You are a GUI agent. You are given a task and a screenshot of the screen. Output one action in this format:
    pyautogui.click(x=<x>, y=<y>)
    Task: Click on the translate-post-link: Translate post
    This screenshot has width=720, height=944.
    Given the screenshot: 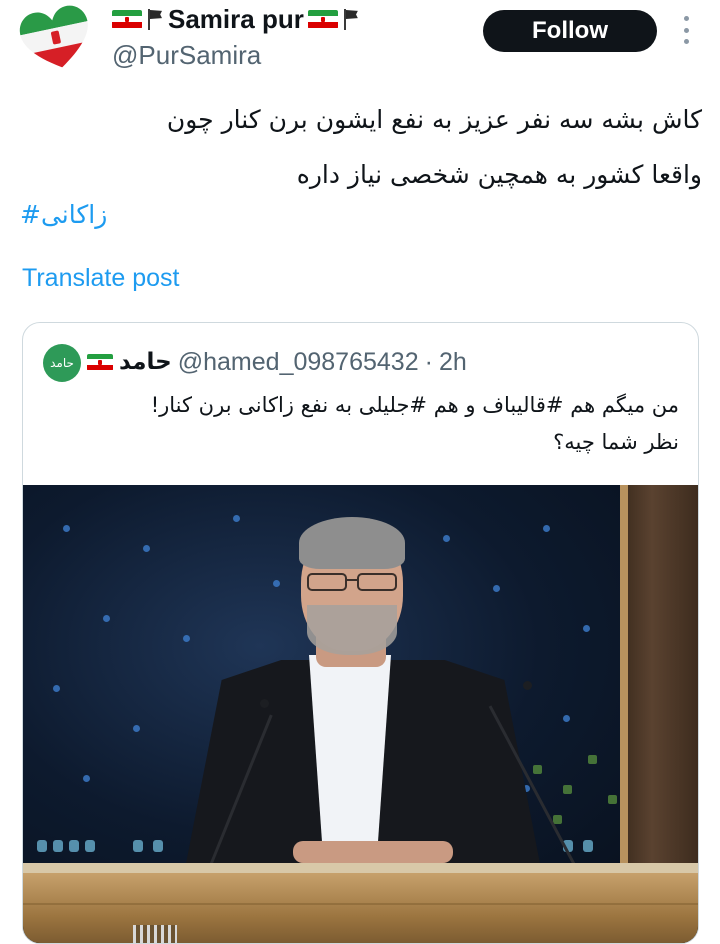 What is the action you would take?
    pyautogui.click(x=100, y=278)
    